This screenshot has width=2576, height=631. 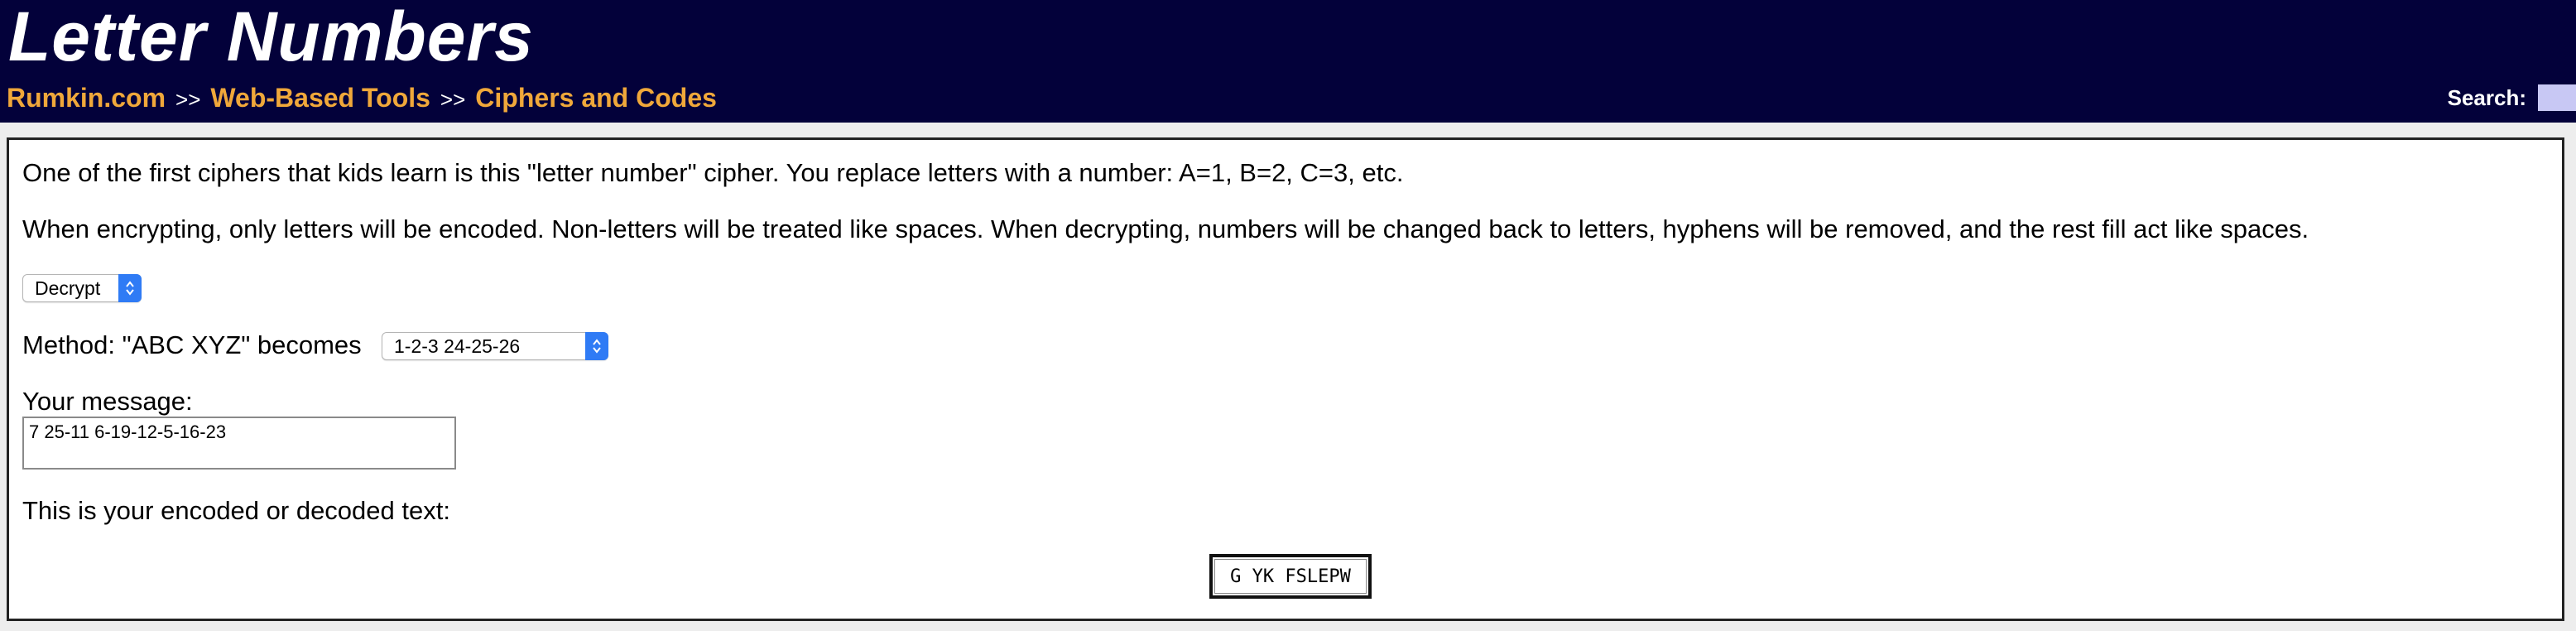 I want to click on result-label: This is your encoded or decoded text:, so click(x=236, y=511).